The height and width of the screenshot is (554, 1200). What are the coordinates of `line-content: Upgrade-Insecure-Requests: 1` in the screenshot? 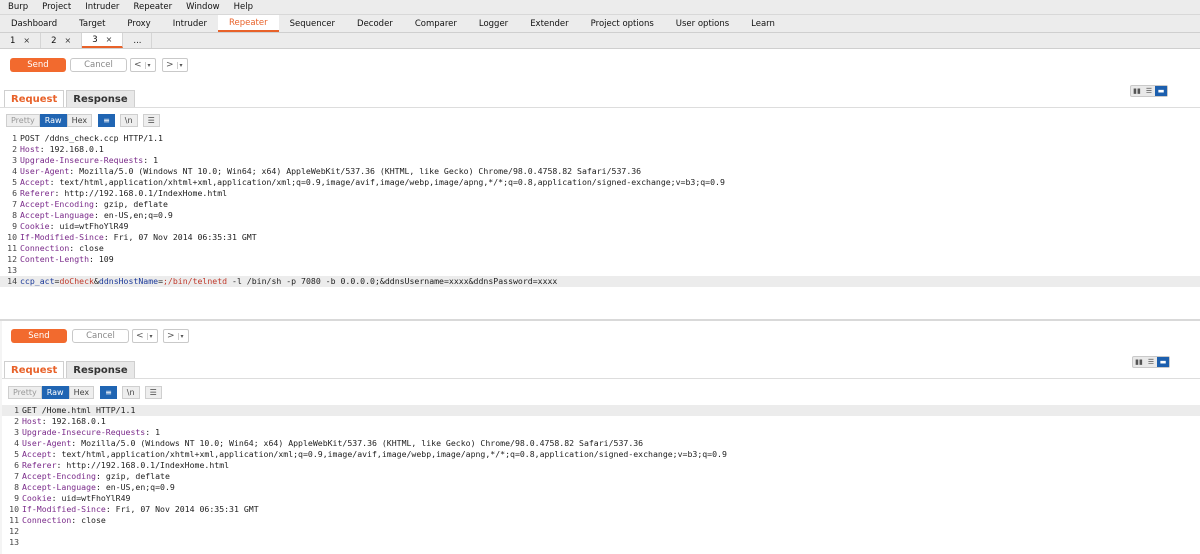 It's located at (89, 160).